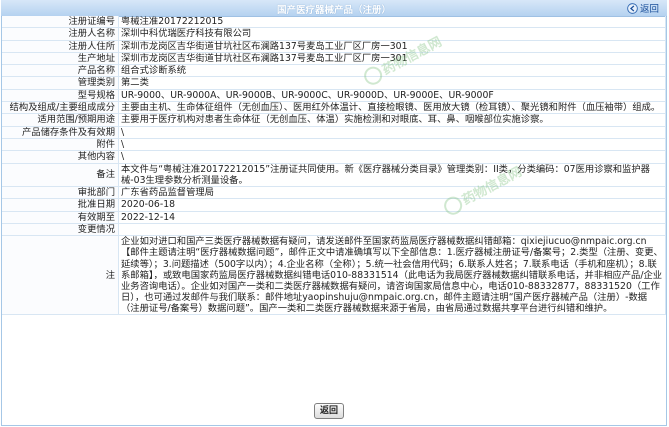 This screenshot has width=669, height=427. Describe the element at coordinates (60, 132) in the screenshot. I see `field-label: 产品储存条件及有效期` at that location.